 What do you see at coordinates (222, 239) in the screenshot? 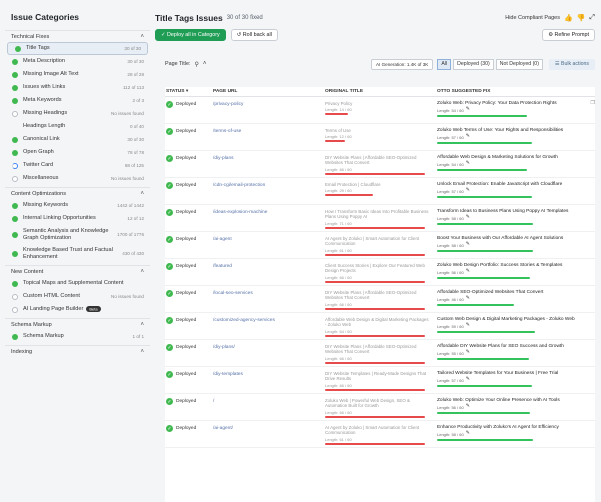
I see `page-url-link: /ai-agent` at bounding box center [222, 239].